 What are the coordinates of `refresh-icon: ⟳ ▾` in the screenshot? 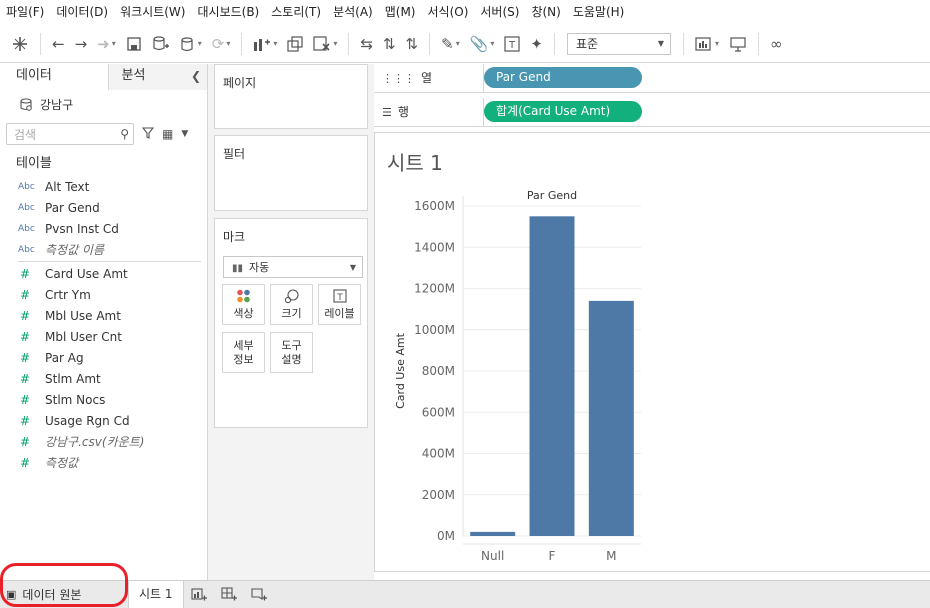 It's located at (221, 44).